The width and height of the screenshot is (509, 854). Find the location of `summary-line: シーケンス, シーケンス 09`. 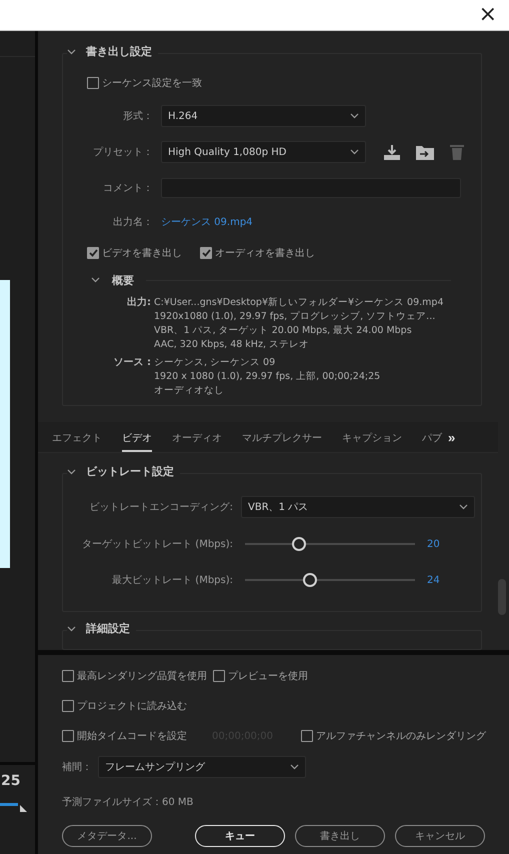

summary-line: シーケンス, シーケンス 09 is located at coordinates (215, 363).